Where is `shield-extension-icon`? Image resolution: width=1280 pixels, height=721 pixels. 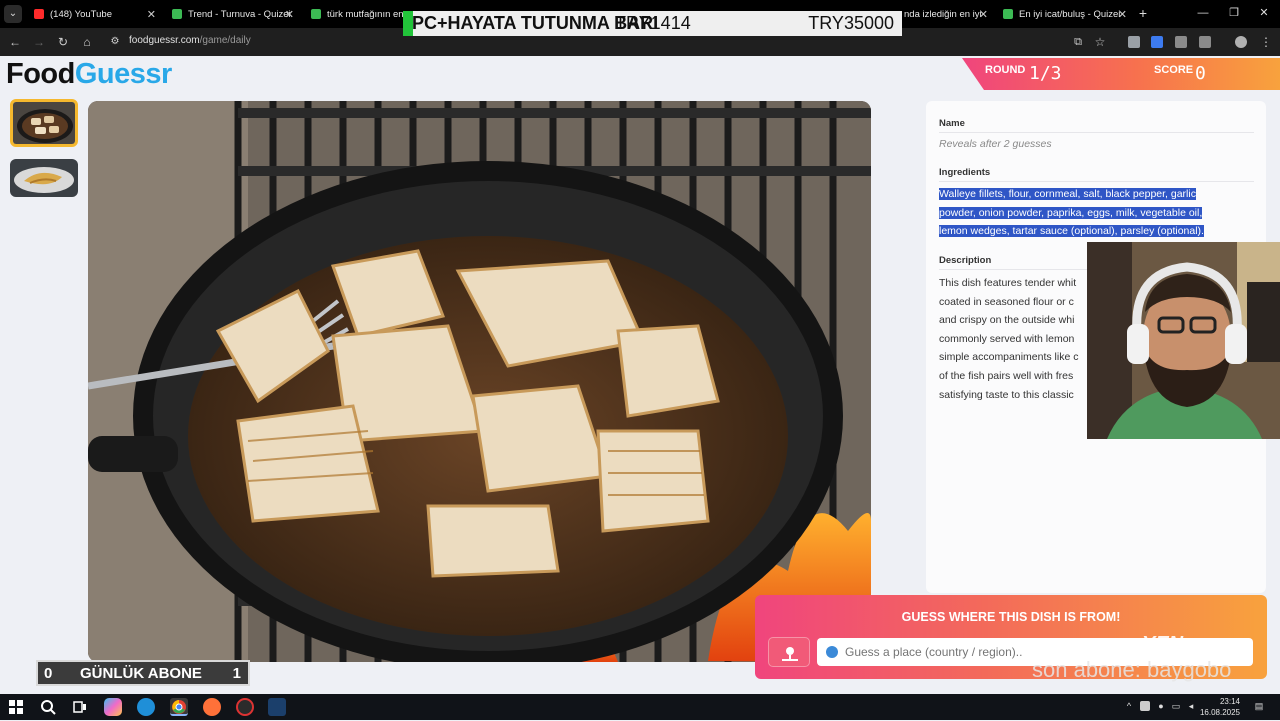 shield-extension-icon is located at coordinates (1134, 42).